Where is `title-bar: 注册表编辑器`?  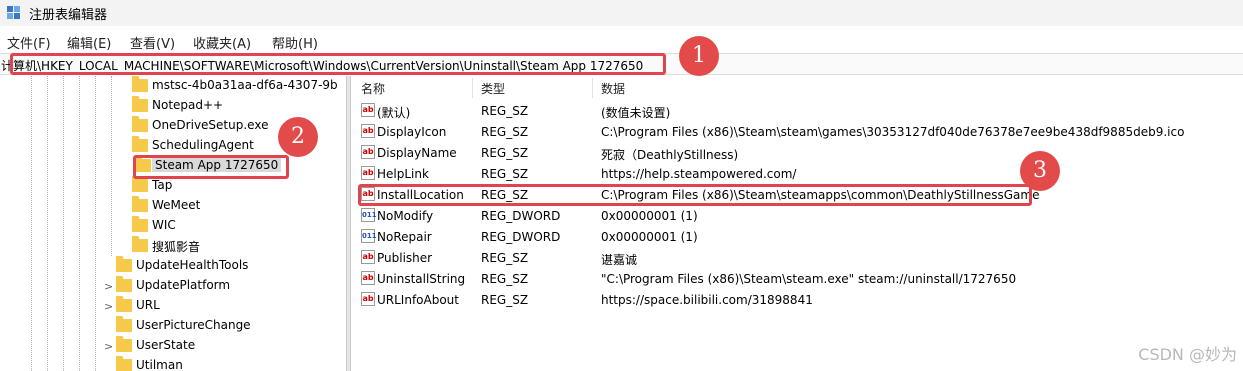 title-bar: 注册表编辑器 is located at coordinates (621, 13).